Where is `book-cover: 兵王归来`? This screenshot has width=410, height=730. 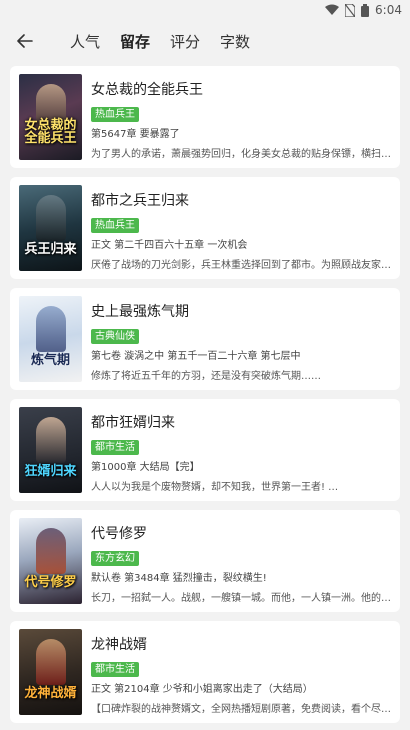 book-cover: 兵王归来 is located at coordinates (50, 228).